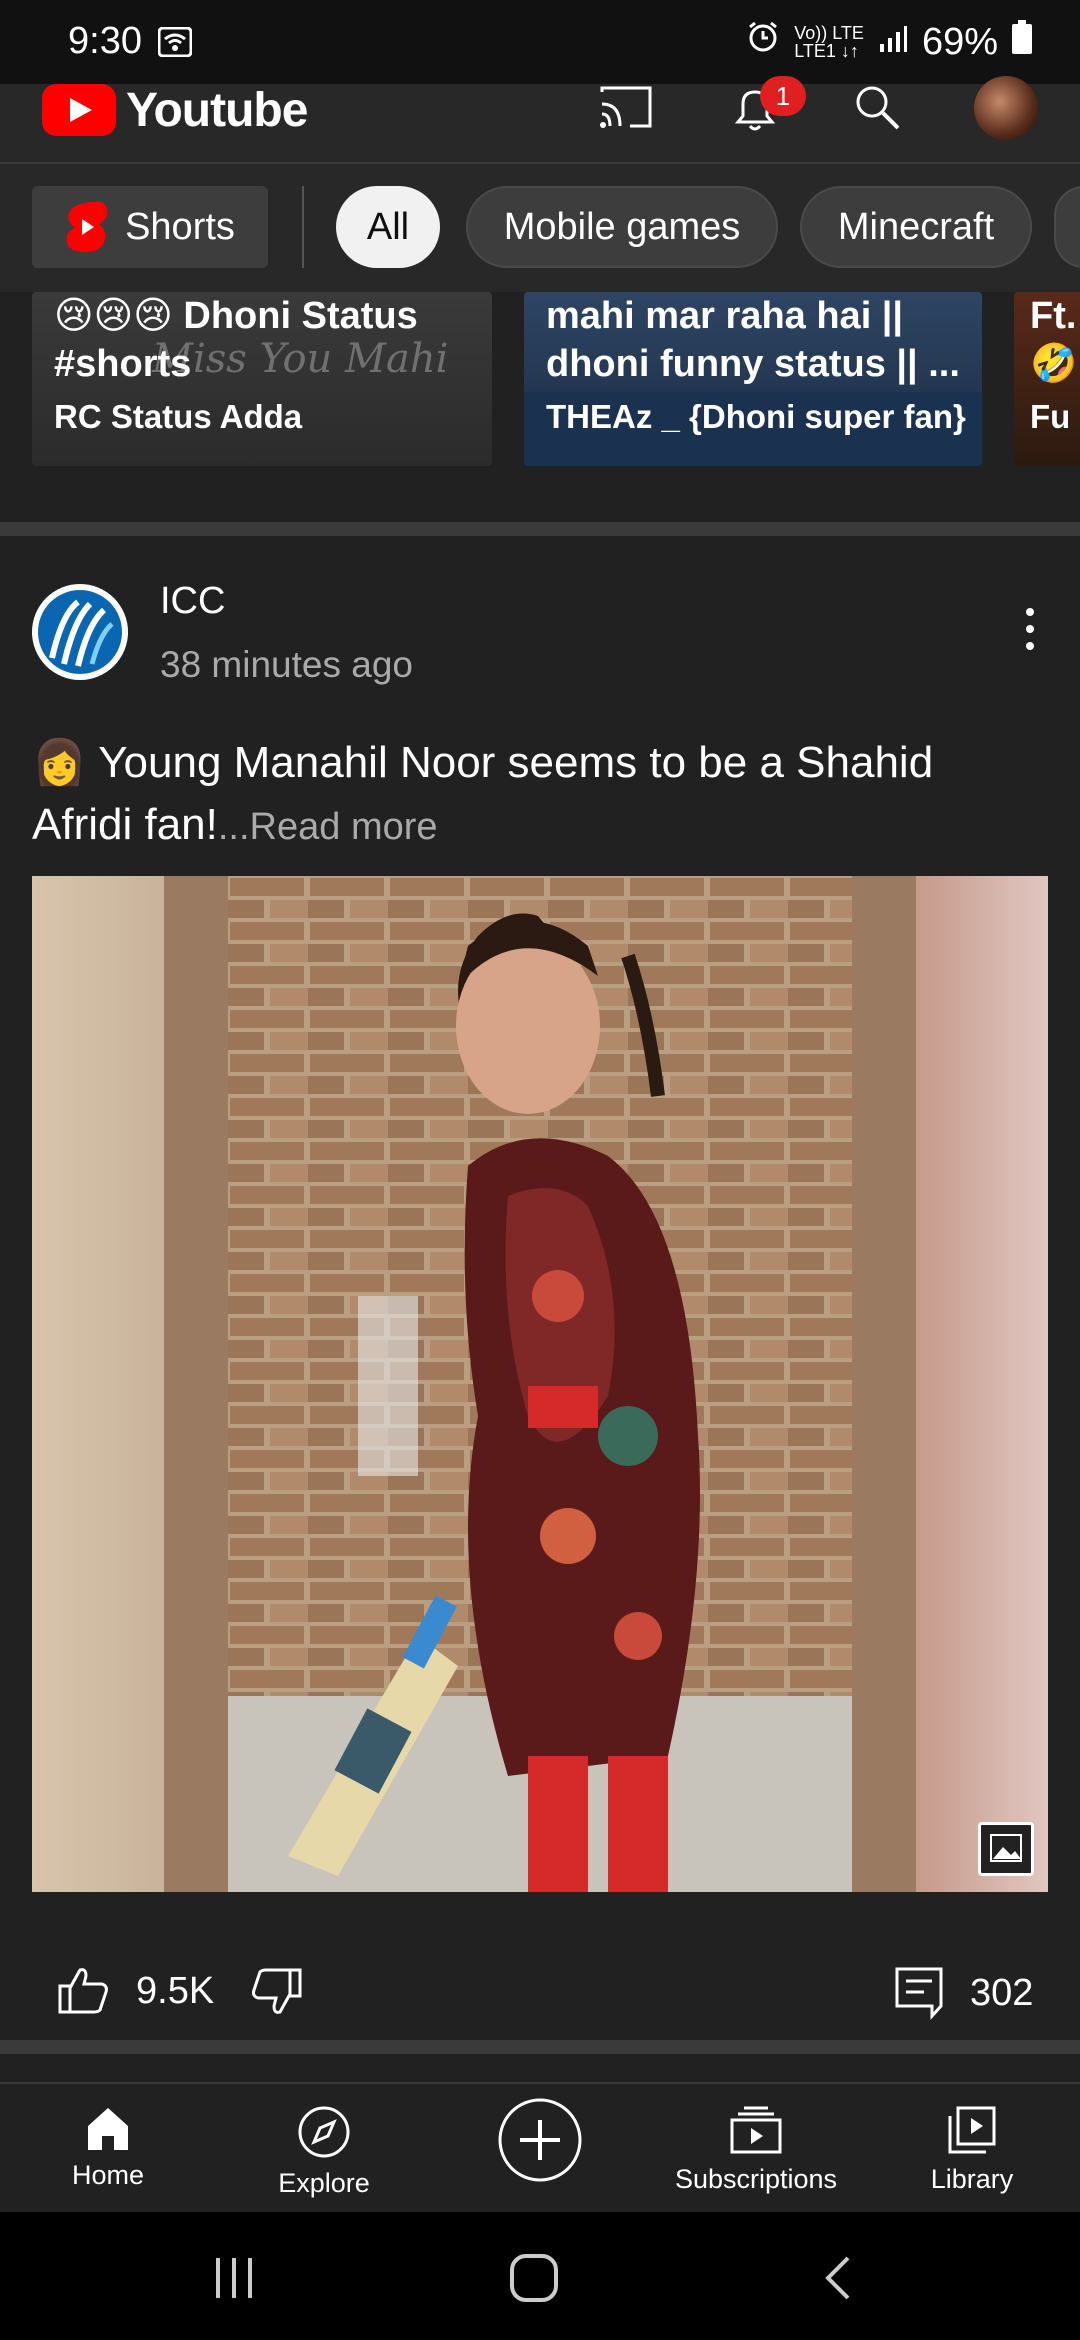 The image size is (1080, 2340). What do you see at coordinates (540, 2140) in the screenshot?
I see `create-plus-icon` at bounding box center [540, 2140].